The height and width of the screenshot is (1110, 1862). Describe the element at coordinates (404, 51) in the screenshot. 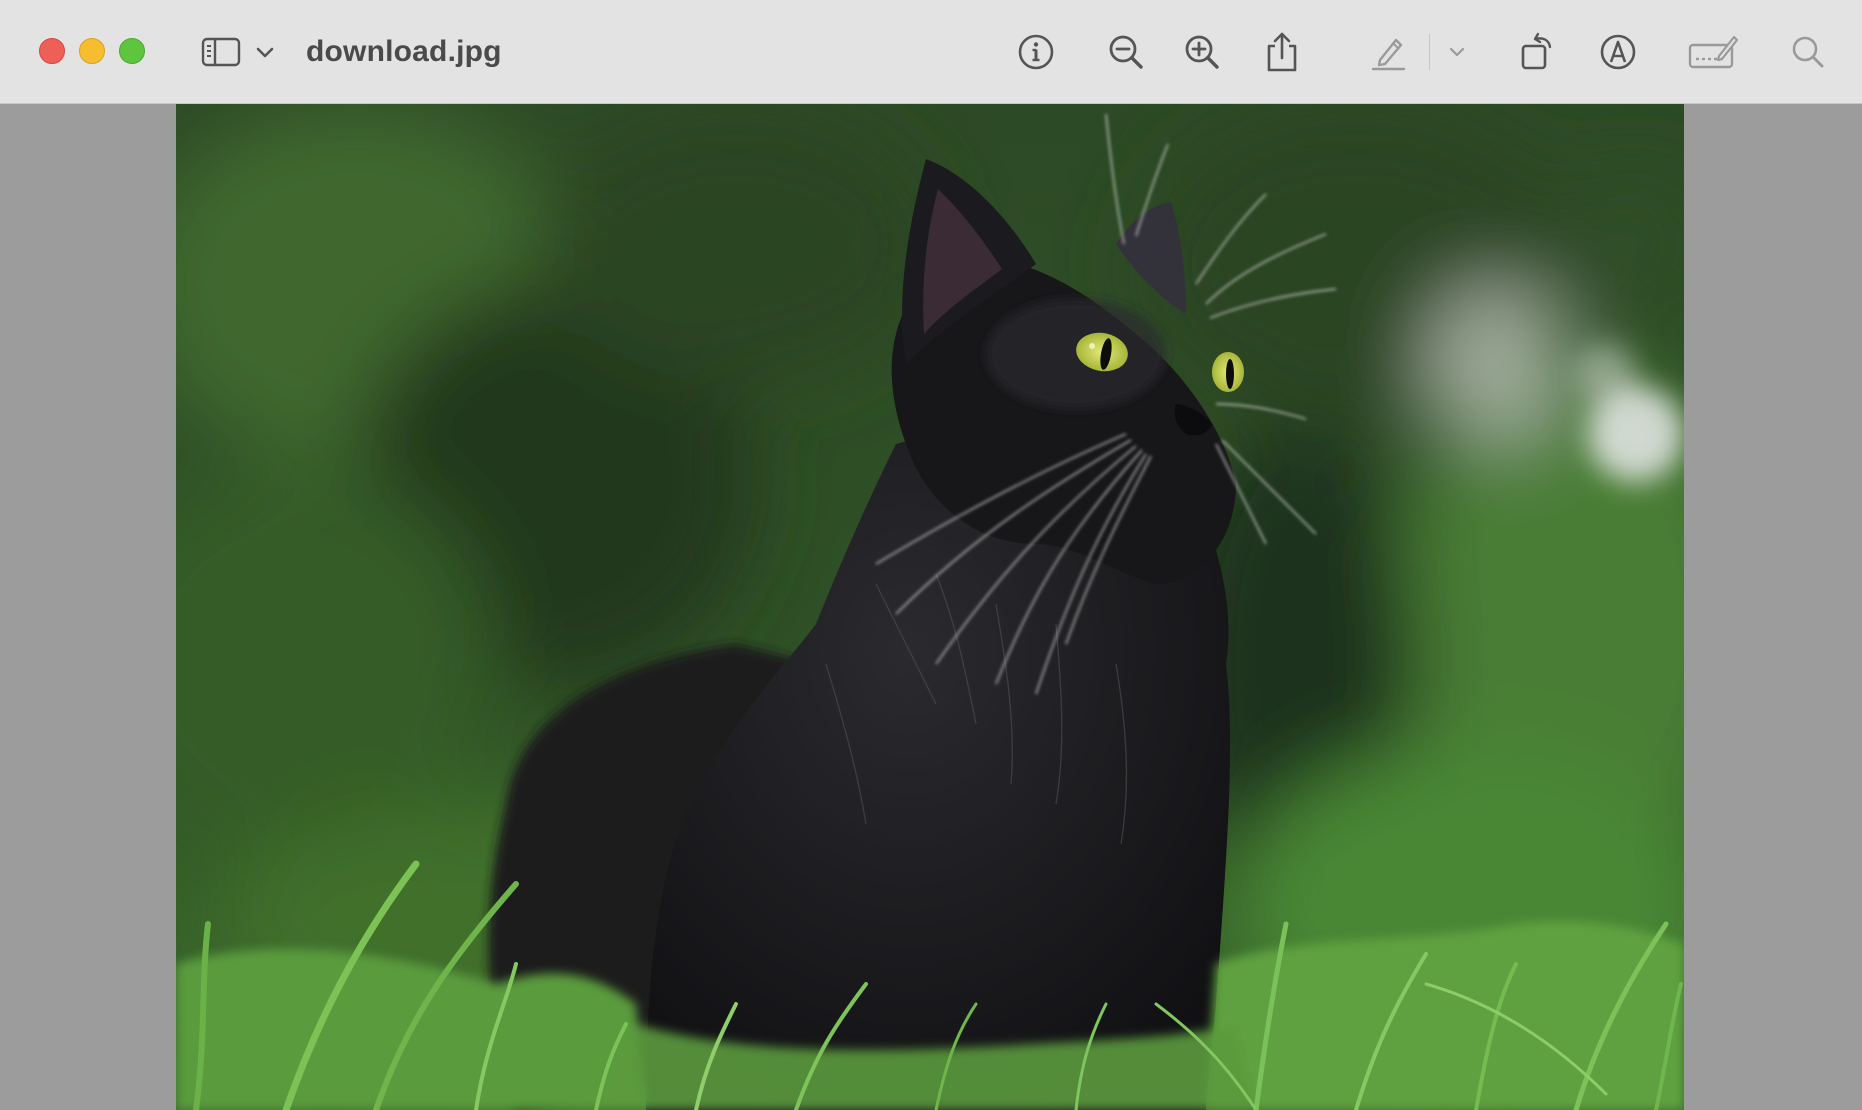

I see `document-title: download.jpg` at that location.